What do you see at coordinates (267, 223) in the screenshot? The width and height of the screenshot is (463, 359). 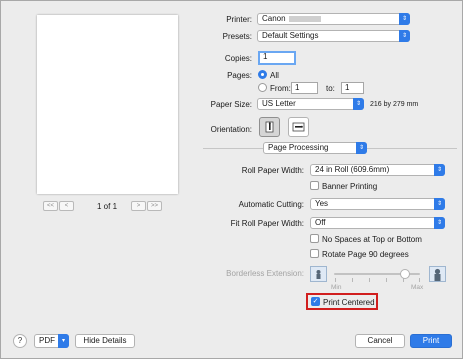 I see `fit-roll-paper-width-label: Fit Roll Paper Width:` at bounding box center [267, 223].